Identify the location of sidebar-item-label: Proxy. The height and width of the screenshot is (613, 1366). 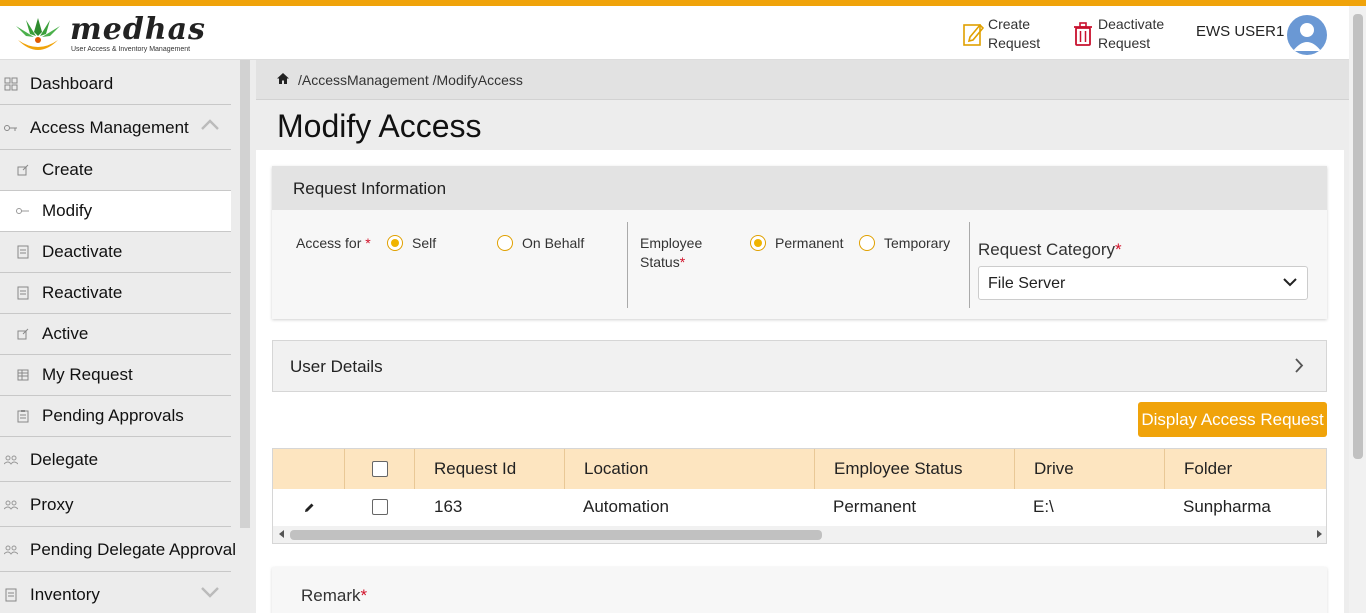
(52, 504).